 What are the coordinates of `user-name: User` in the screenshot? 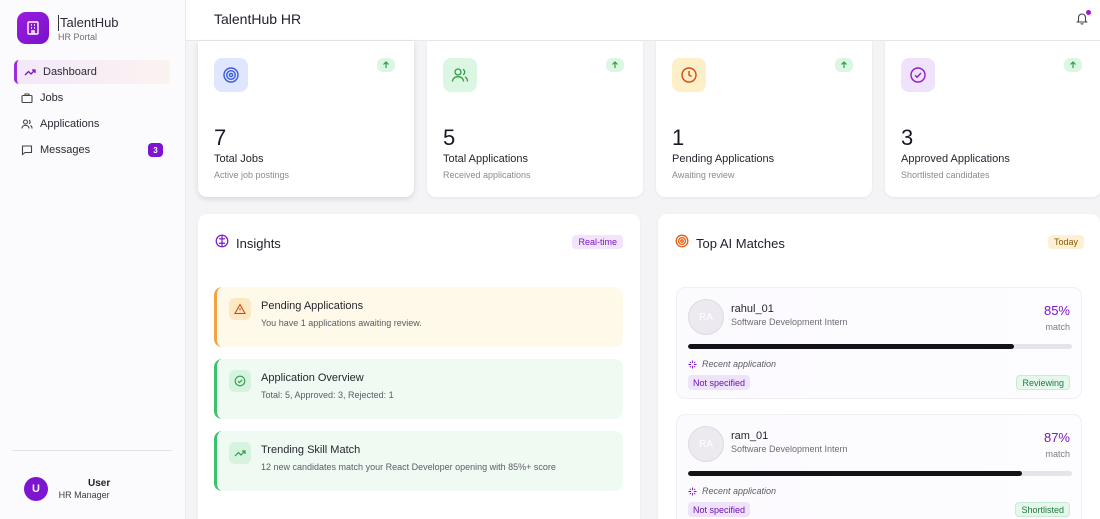 It's located at (99, 483).